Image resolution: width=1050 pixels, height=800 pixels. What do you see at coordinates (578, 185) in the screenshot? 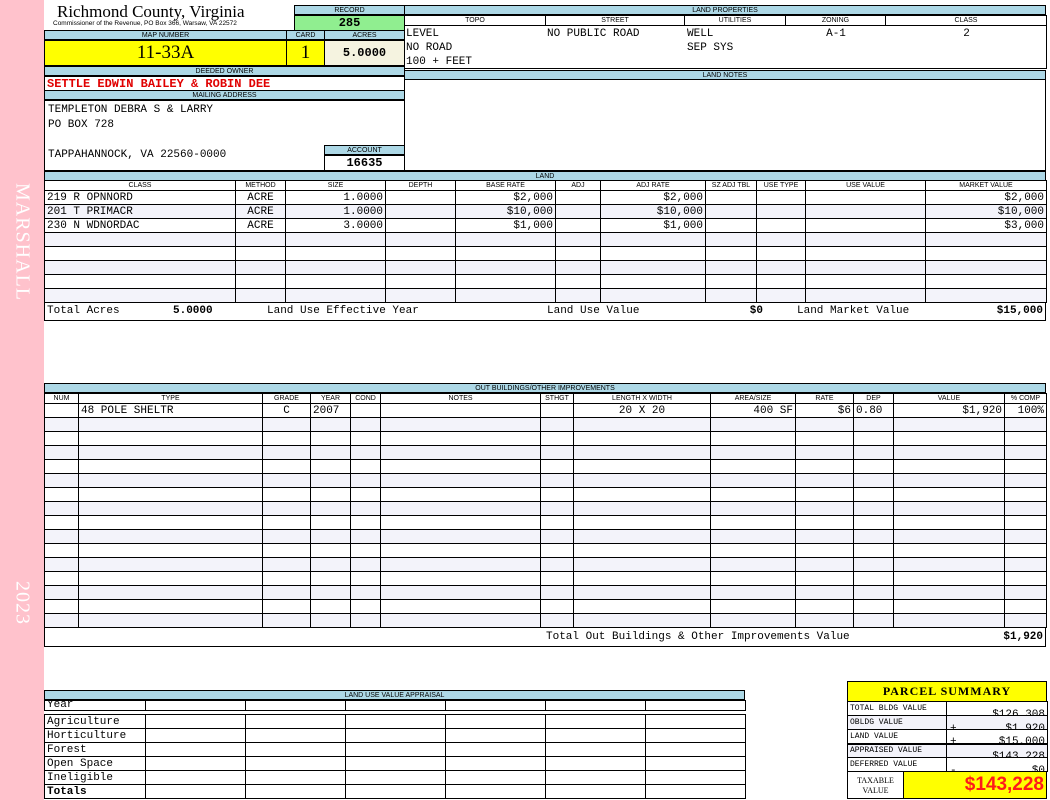
I see `land-col-header: ADJ` at bounding box center [578, 185].